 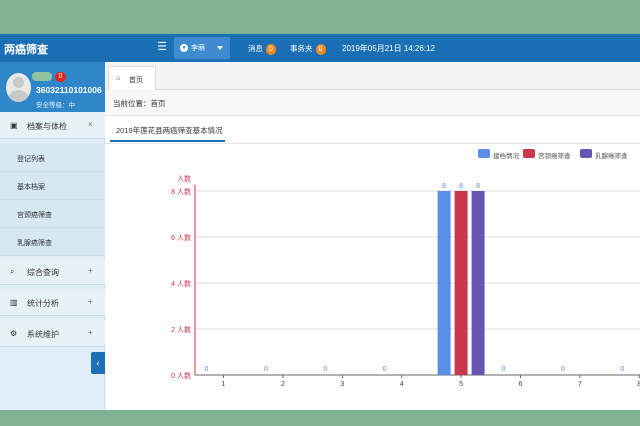 What do you see at coordinates (43, 334) in the screenshot?
I see `sidebar-group-label: 系统维护` at bounding box center [43, 334].